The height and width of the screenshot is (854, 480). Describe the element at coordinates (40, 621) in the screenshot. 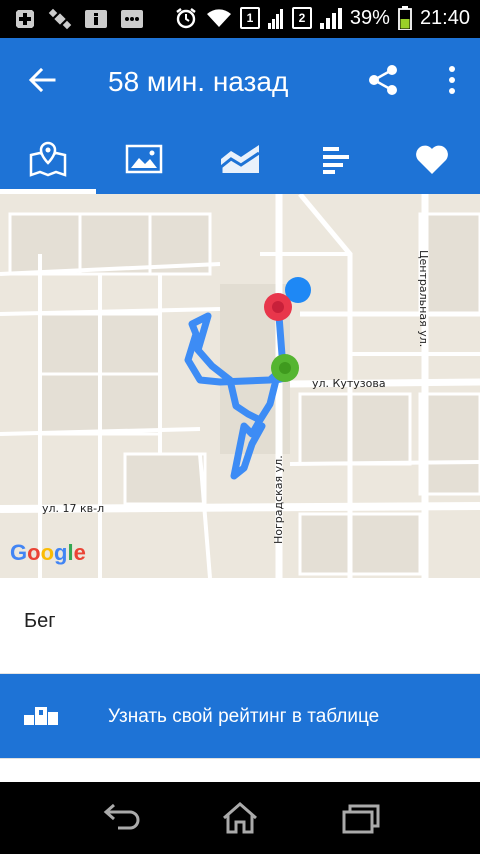

I see `activity-type-label: Бег` at that location.